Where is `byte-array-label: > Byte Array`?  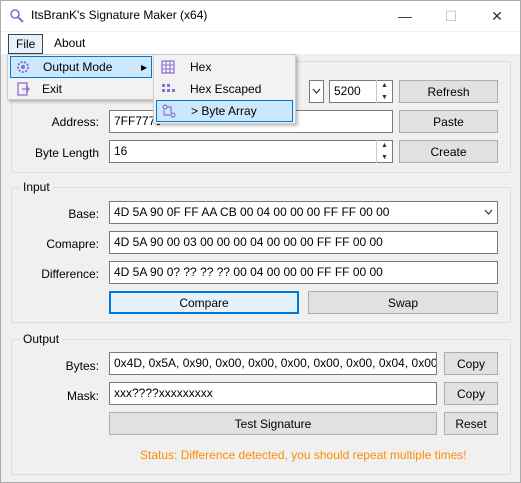 byte-array-label: > Byte Array is located at coordinates (224, 111).